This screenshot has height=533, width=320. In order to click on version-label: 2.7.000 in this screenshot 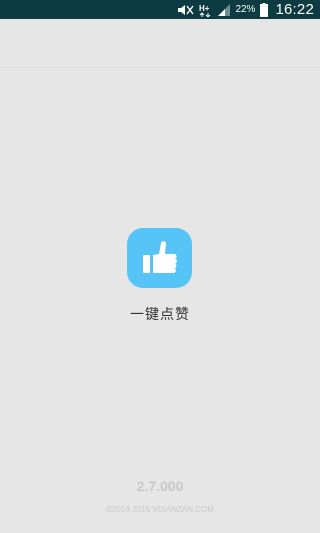, I will do `click(160, 486)`.